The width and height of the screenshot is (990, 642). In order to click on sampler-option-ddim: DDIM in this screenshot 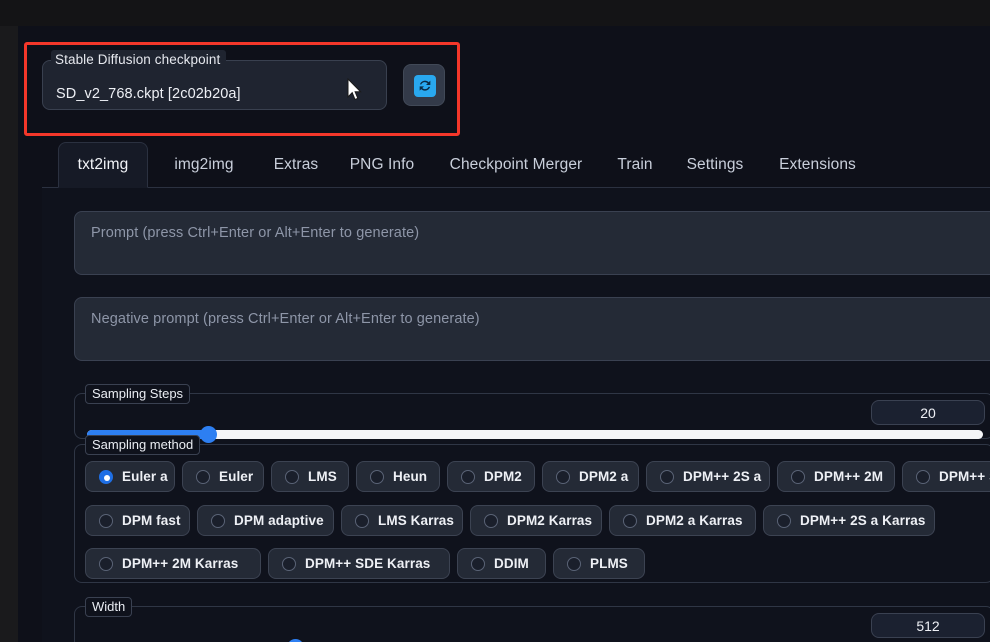, I will do `click(501, 563)`.